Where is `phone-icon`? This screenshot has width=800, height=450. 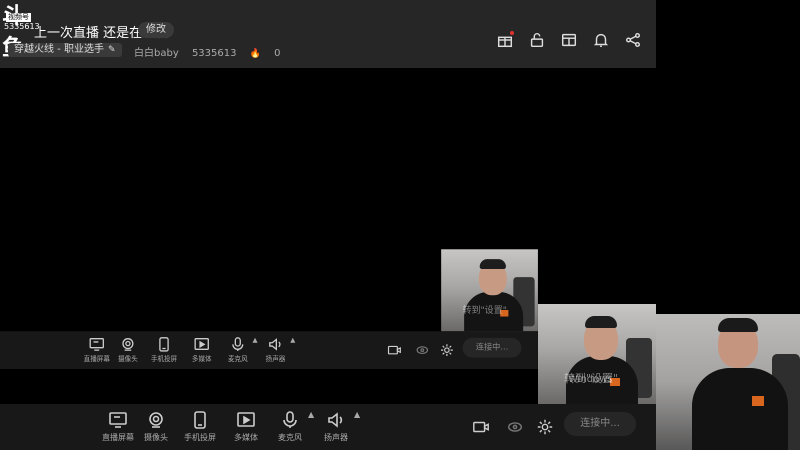 phone-icon is located at coordinates (200, 420).